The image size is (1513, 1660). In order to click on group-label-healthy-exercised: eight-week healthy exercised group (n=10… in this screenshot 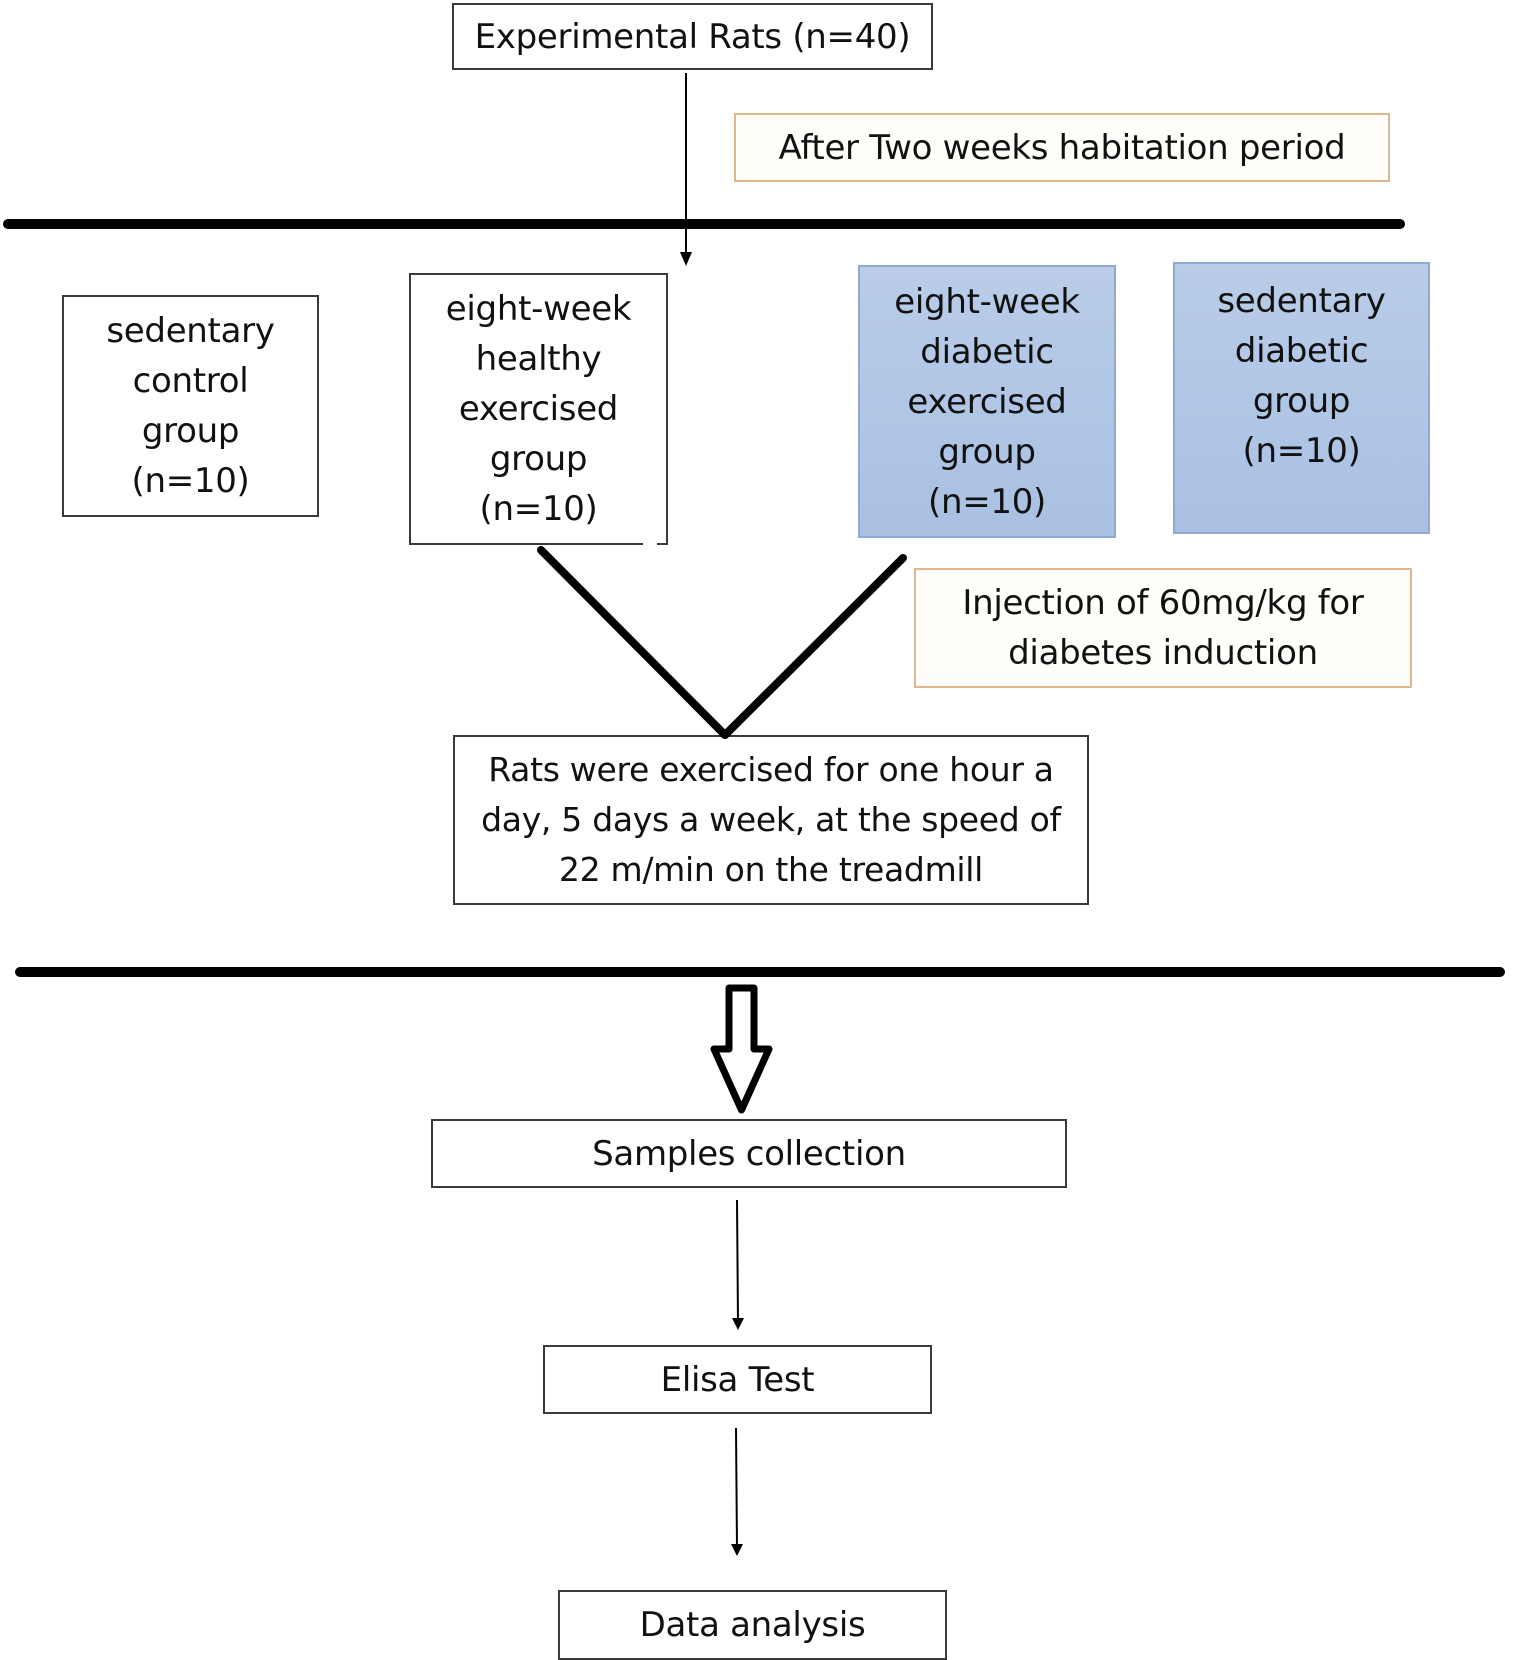, I will do `click(538, 409)`.